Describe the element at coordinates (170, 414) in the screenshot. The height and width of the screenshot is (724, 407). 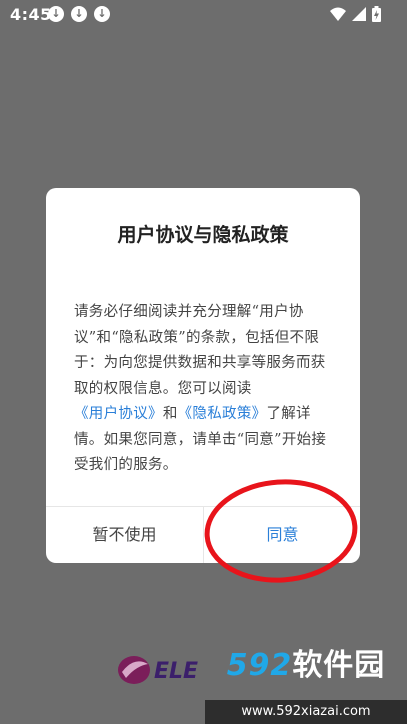
I see `dialog-body-and: 和` at that location.